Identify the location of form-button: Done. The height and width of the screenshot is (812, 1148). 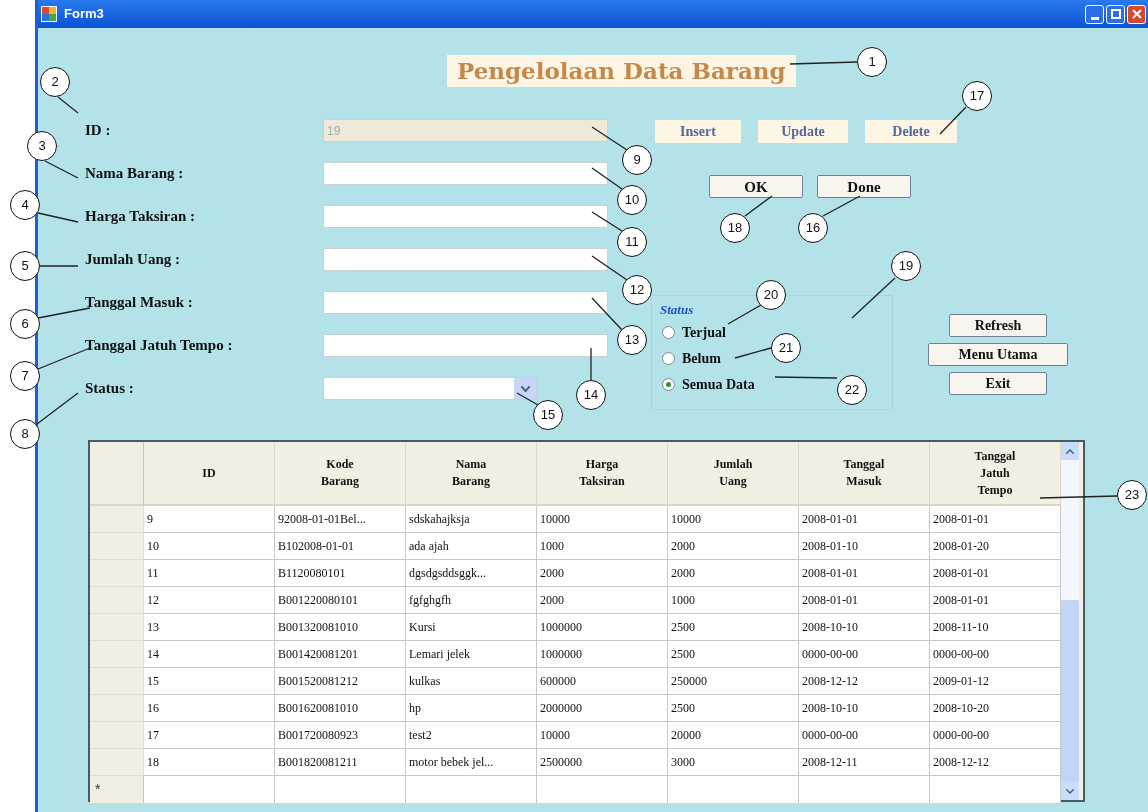
(864, 186).